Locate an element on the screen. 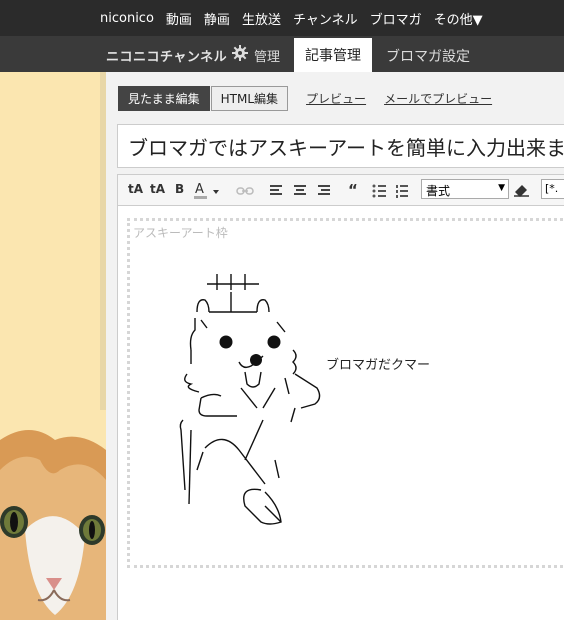  nav-seiga: 静画 is located at coordinates (217, 18).